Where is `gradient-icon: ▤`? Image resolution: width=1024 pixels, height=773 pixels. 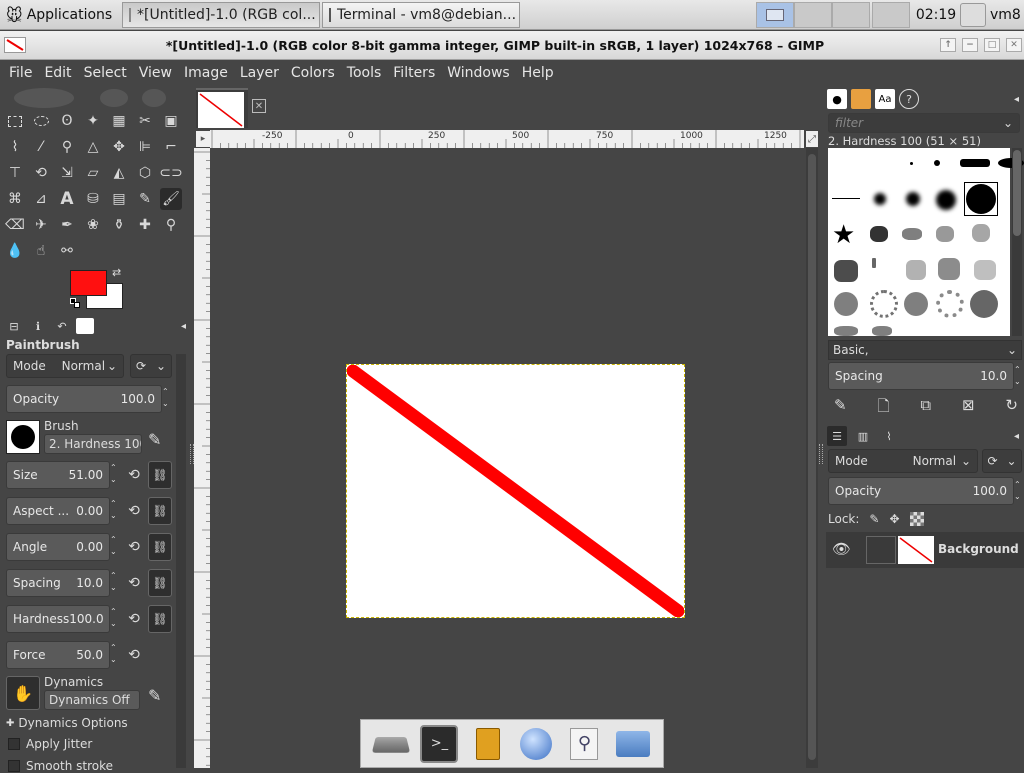 gradient-icon: ▤ is located at coordinates (119, 199).